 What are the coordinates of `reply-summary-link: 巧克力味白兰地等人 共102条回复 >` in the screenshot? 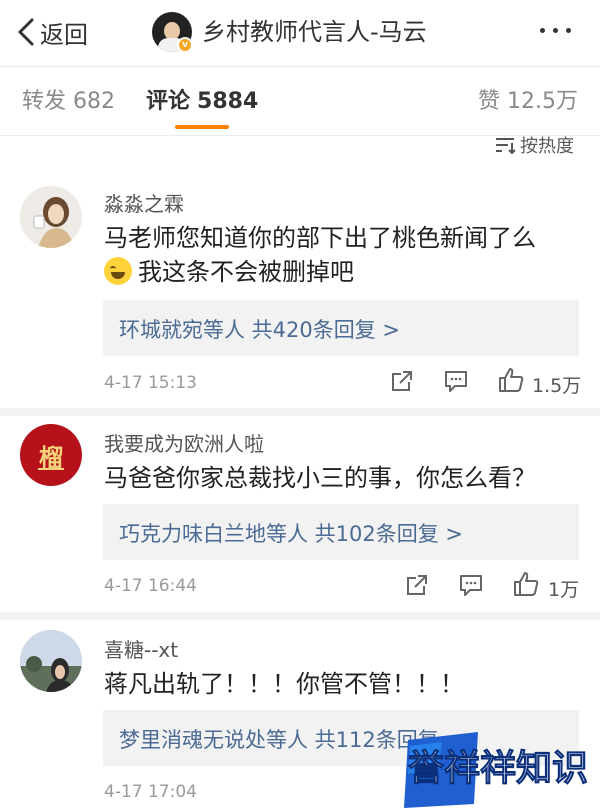 It's located at (291, 533).